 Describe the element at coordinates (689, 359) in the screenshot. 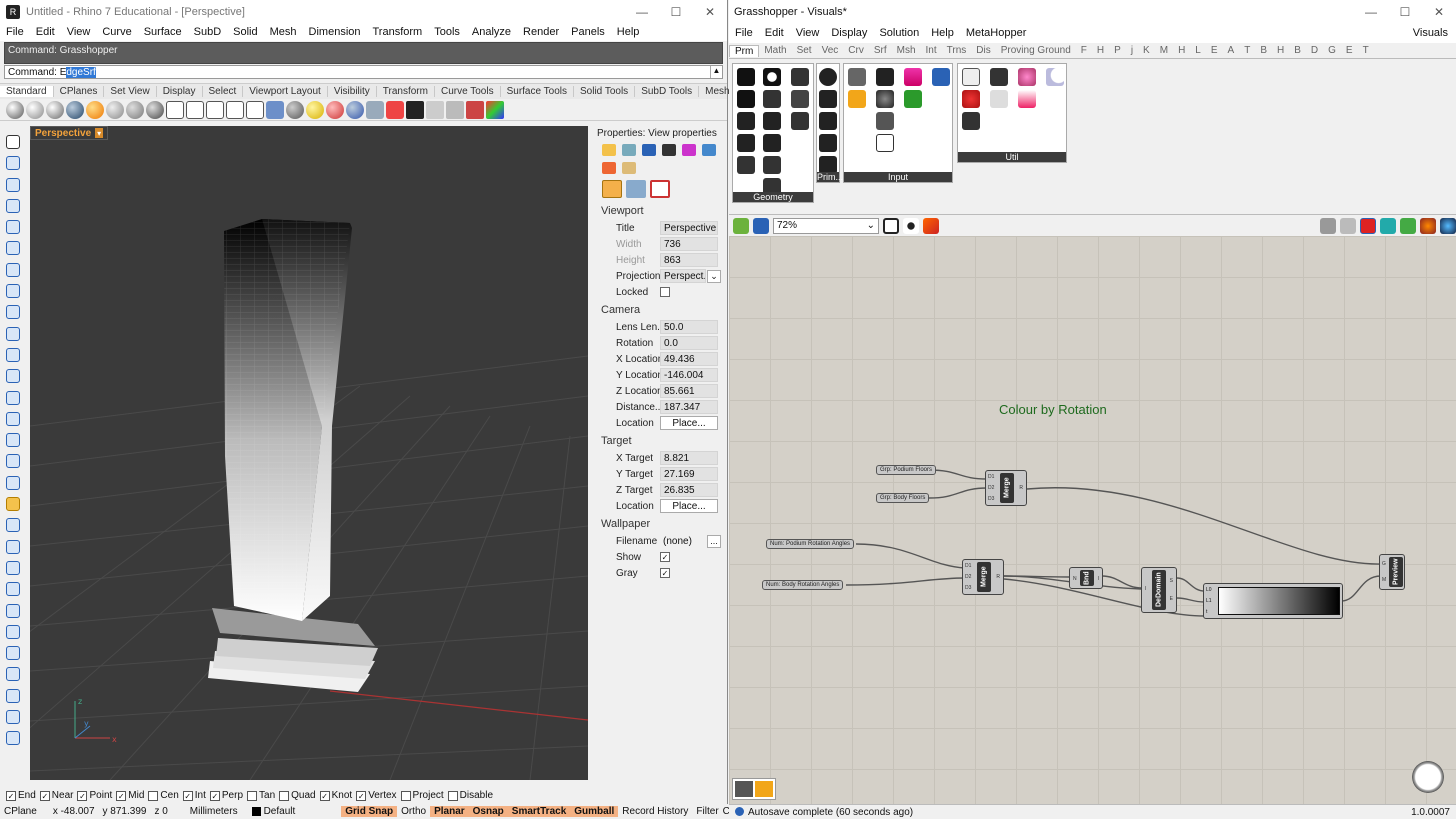

I see `prop-xloc-field: 49.436` at that location.